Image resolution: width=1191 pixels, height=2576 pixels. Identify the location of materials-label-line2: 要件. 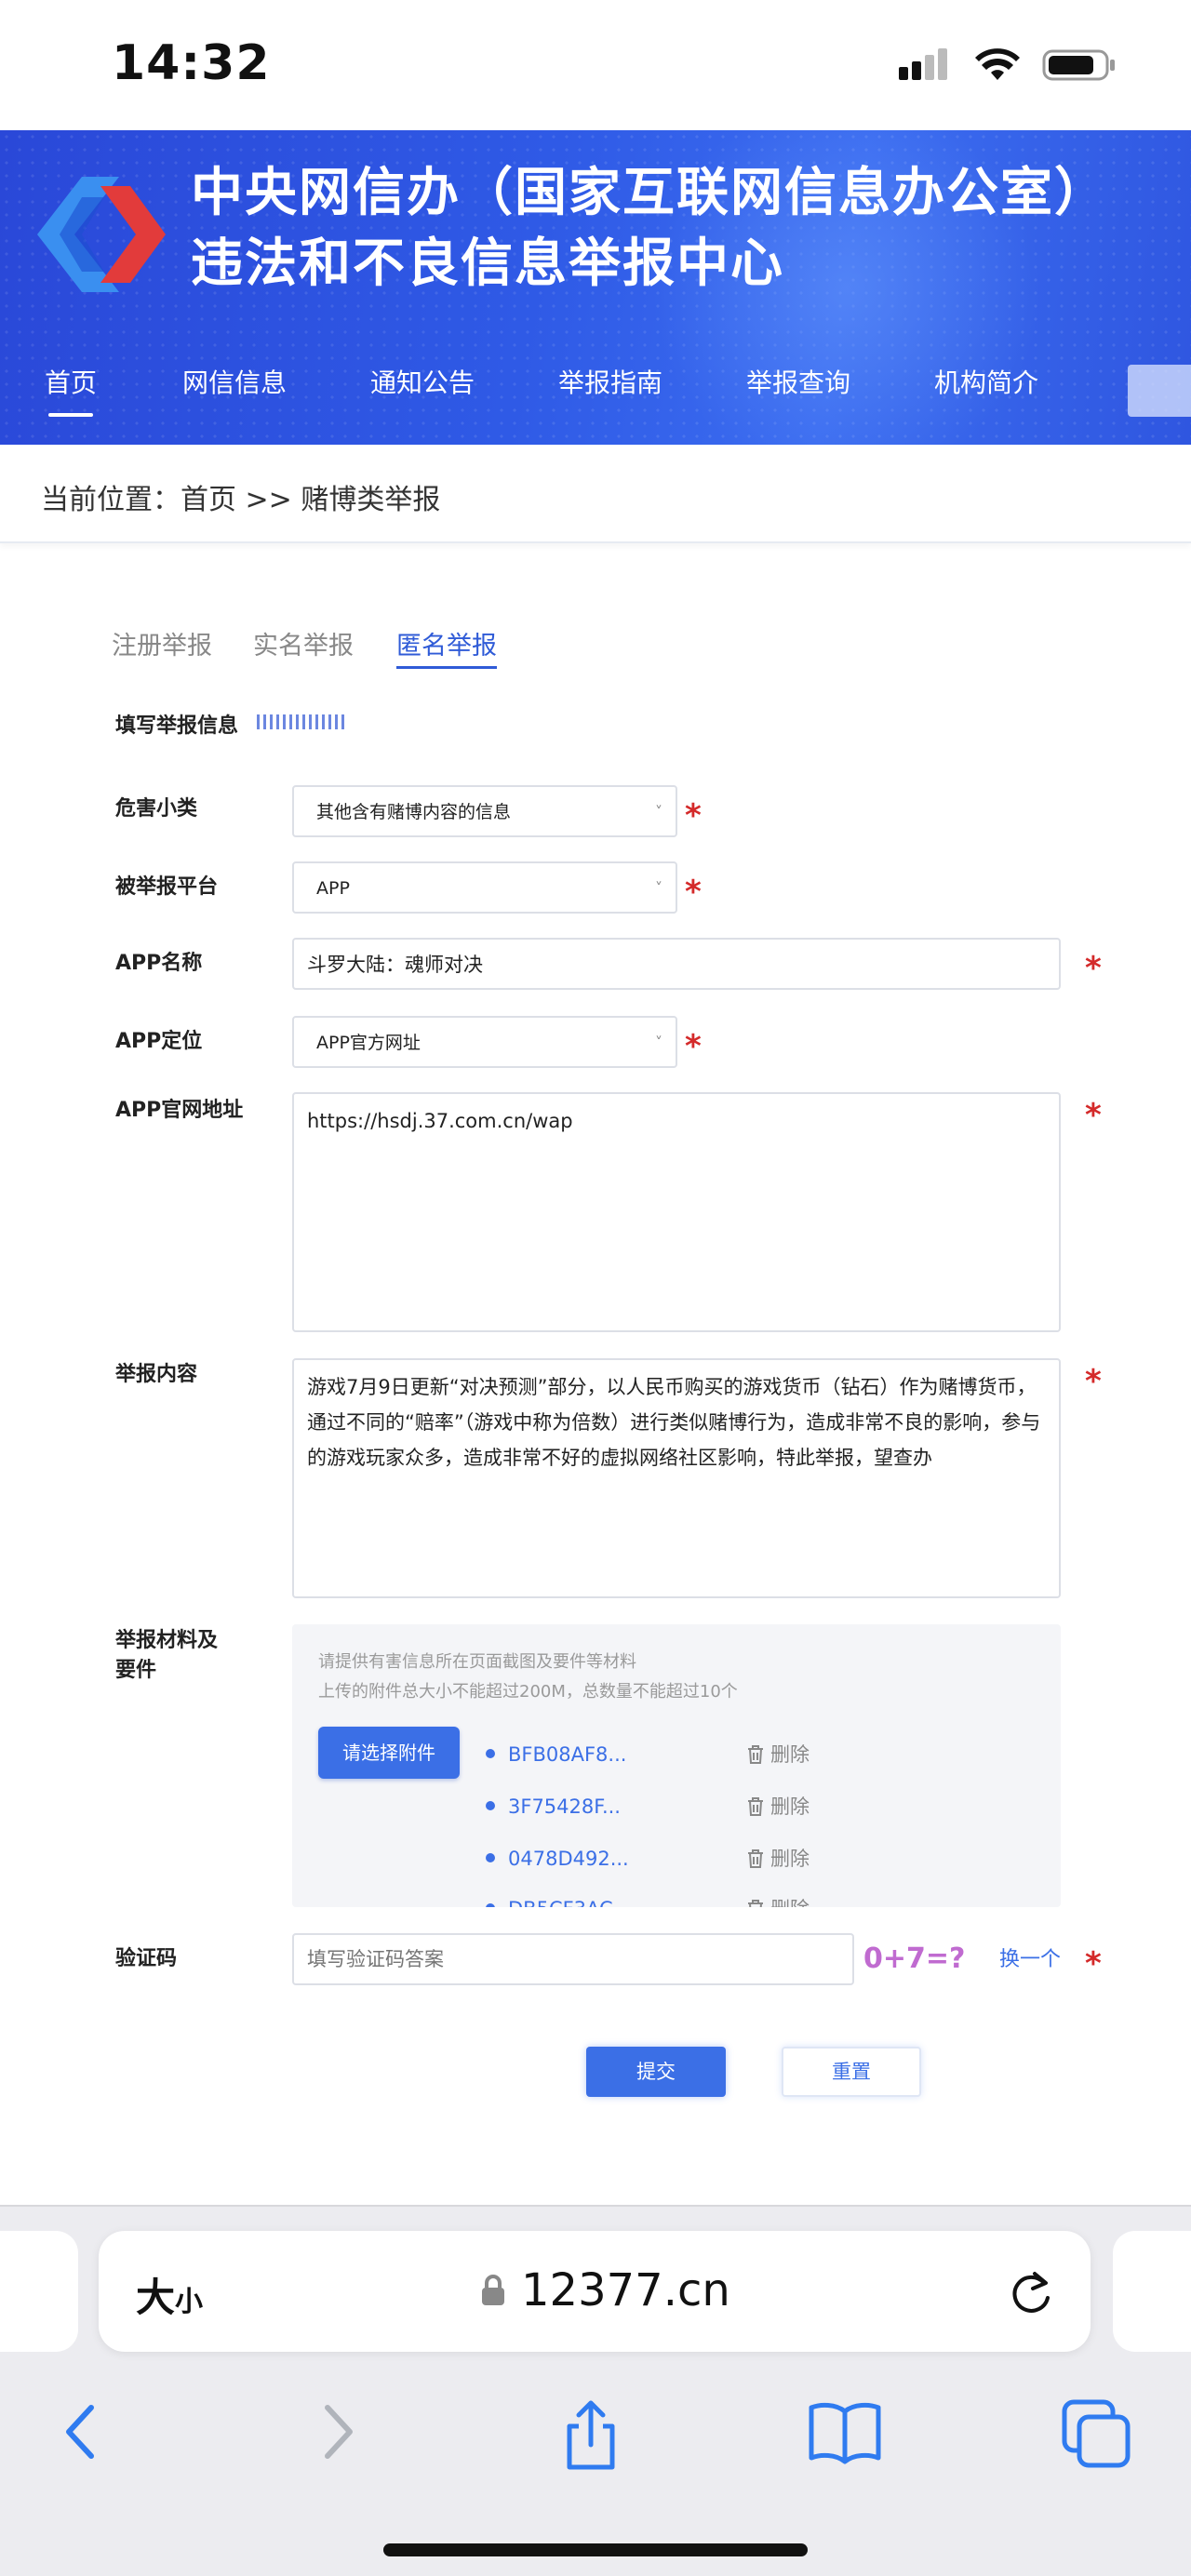
(136, 1670).